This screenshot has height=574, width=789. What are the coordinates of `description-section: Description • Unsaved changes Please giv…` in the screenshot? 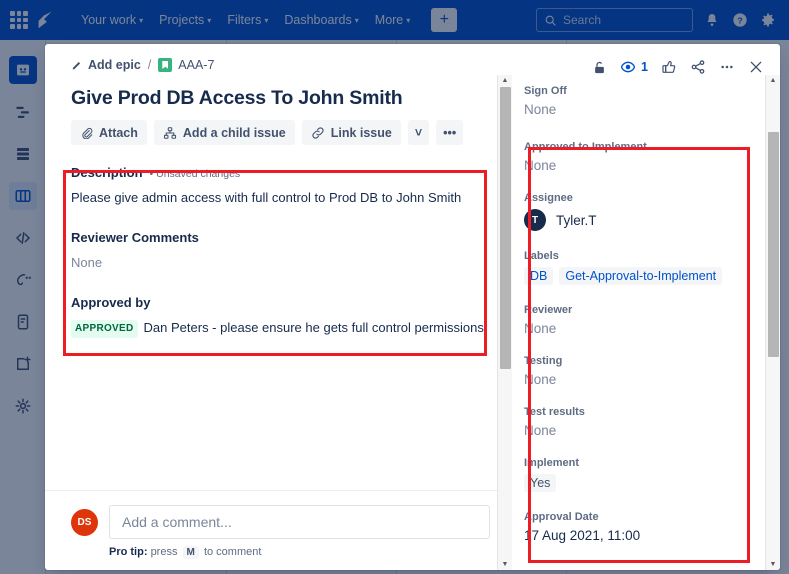 It's located at (280, 186).